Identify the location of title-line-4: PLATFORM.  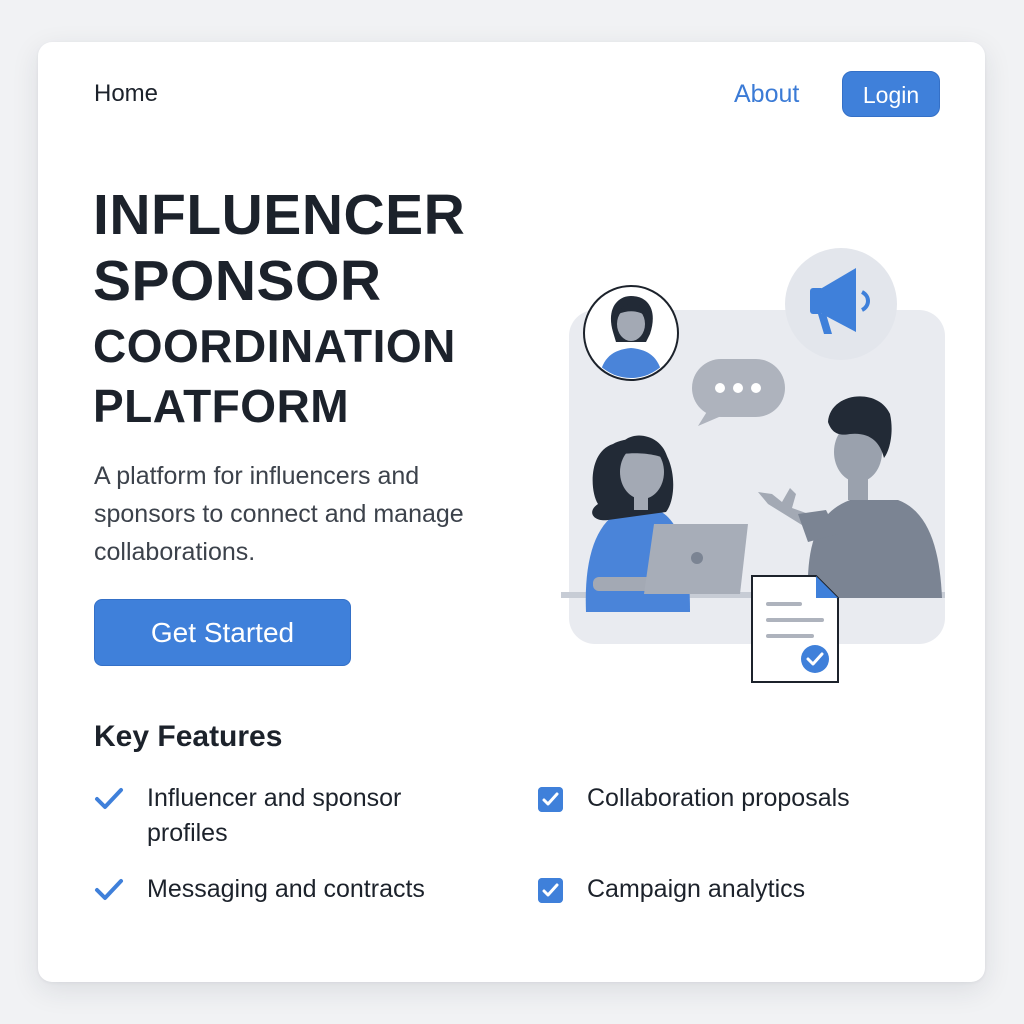
(221, 406).